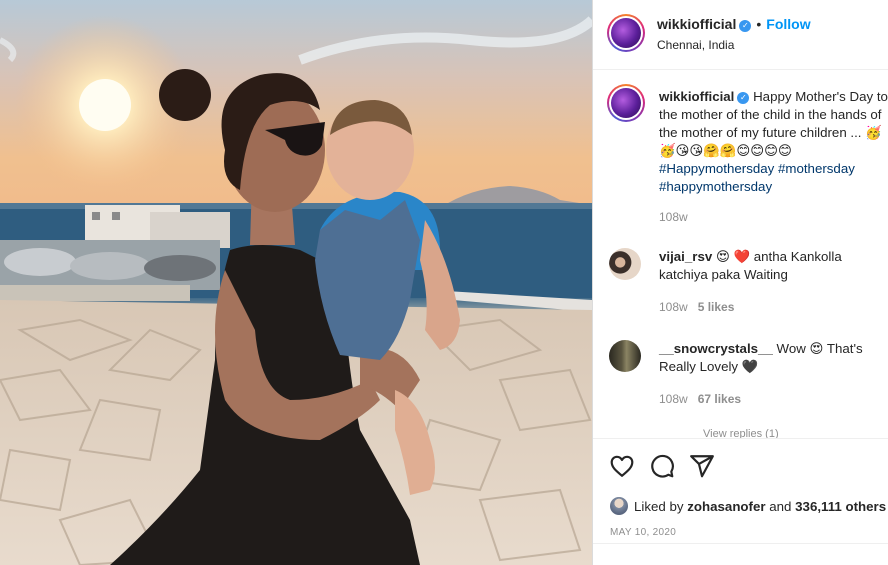  What do you see at coordinates (719, 399) in the screenshot?
I see `comment-likes: 67 likes` at bounding box center [719, 399].